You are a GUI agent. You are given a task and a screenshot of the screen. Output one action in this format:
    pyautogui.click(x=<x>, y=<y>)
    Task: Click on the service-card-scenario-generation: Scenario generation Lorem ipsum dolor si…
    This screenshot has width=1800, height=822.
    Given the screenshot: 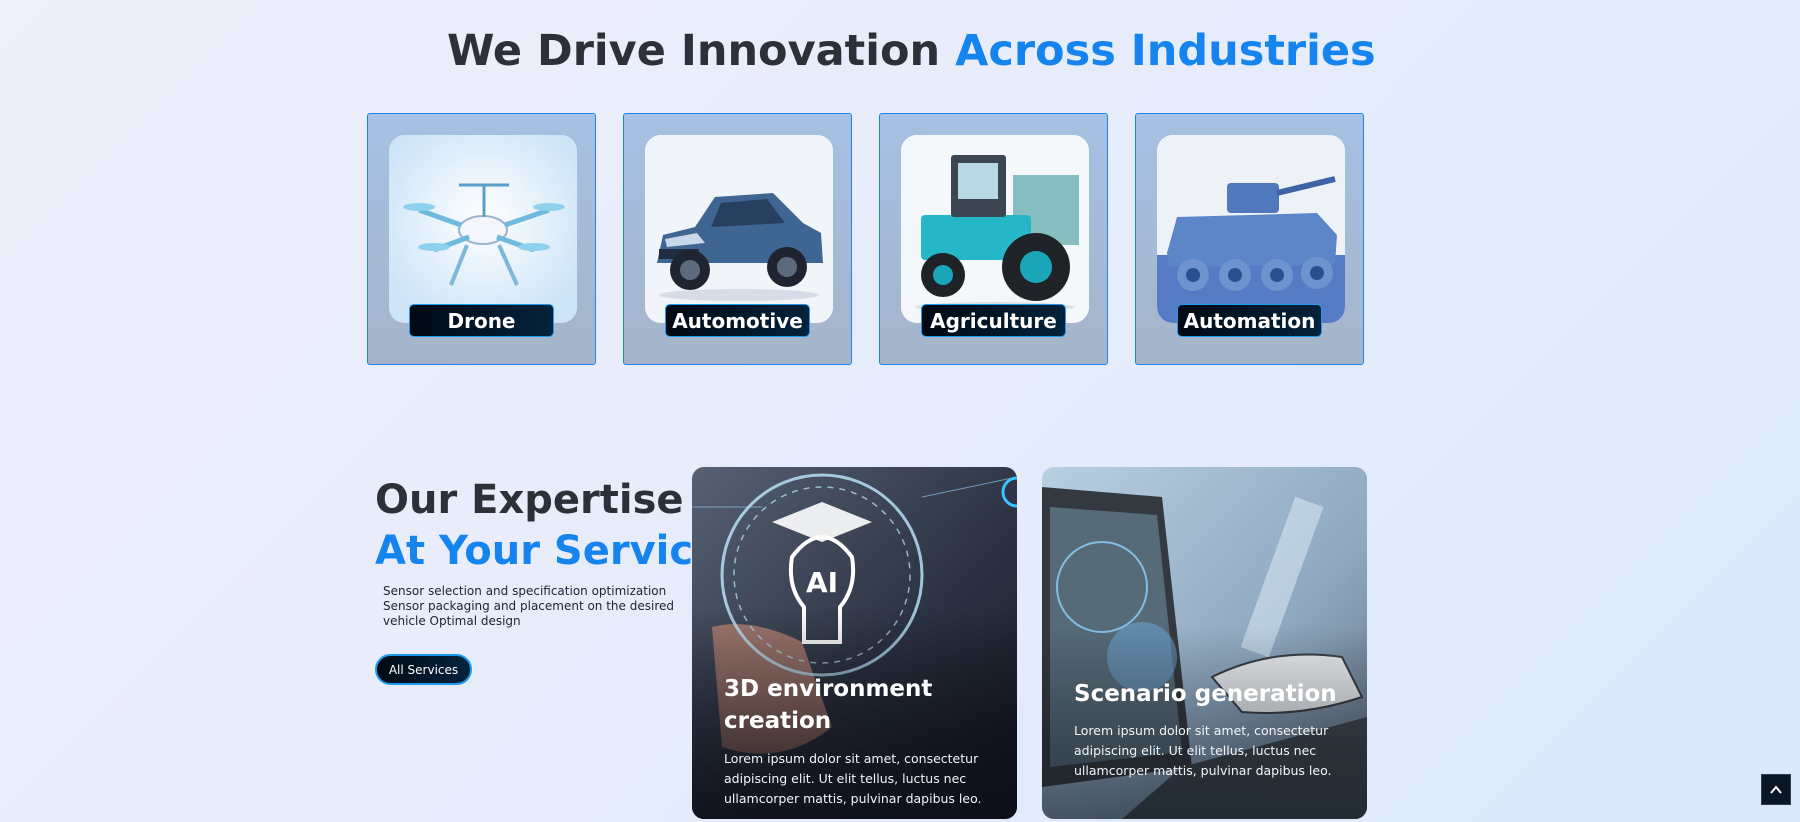 What is the action you would take?
    pyautogui.click(x=1204, y=643)
    